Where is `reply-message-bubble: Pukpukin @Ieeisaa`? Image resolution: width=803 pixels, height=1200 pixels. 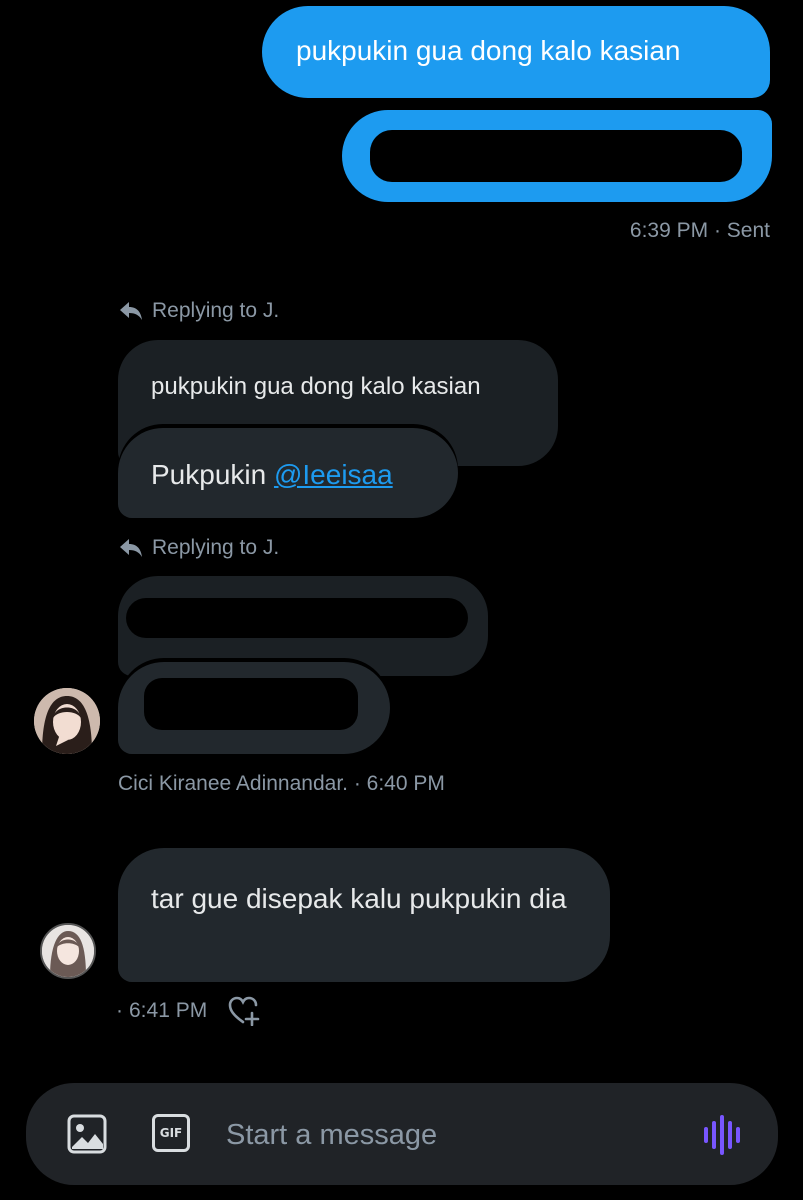
reply-message-bubble: Pukpukin @Ieeisaa is located at coordinates (288, 473).